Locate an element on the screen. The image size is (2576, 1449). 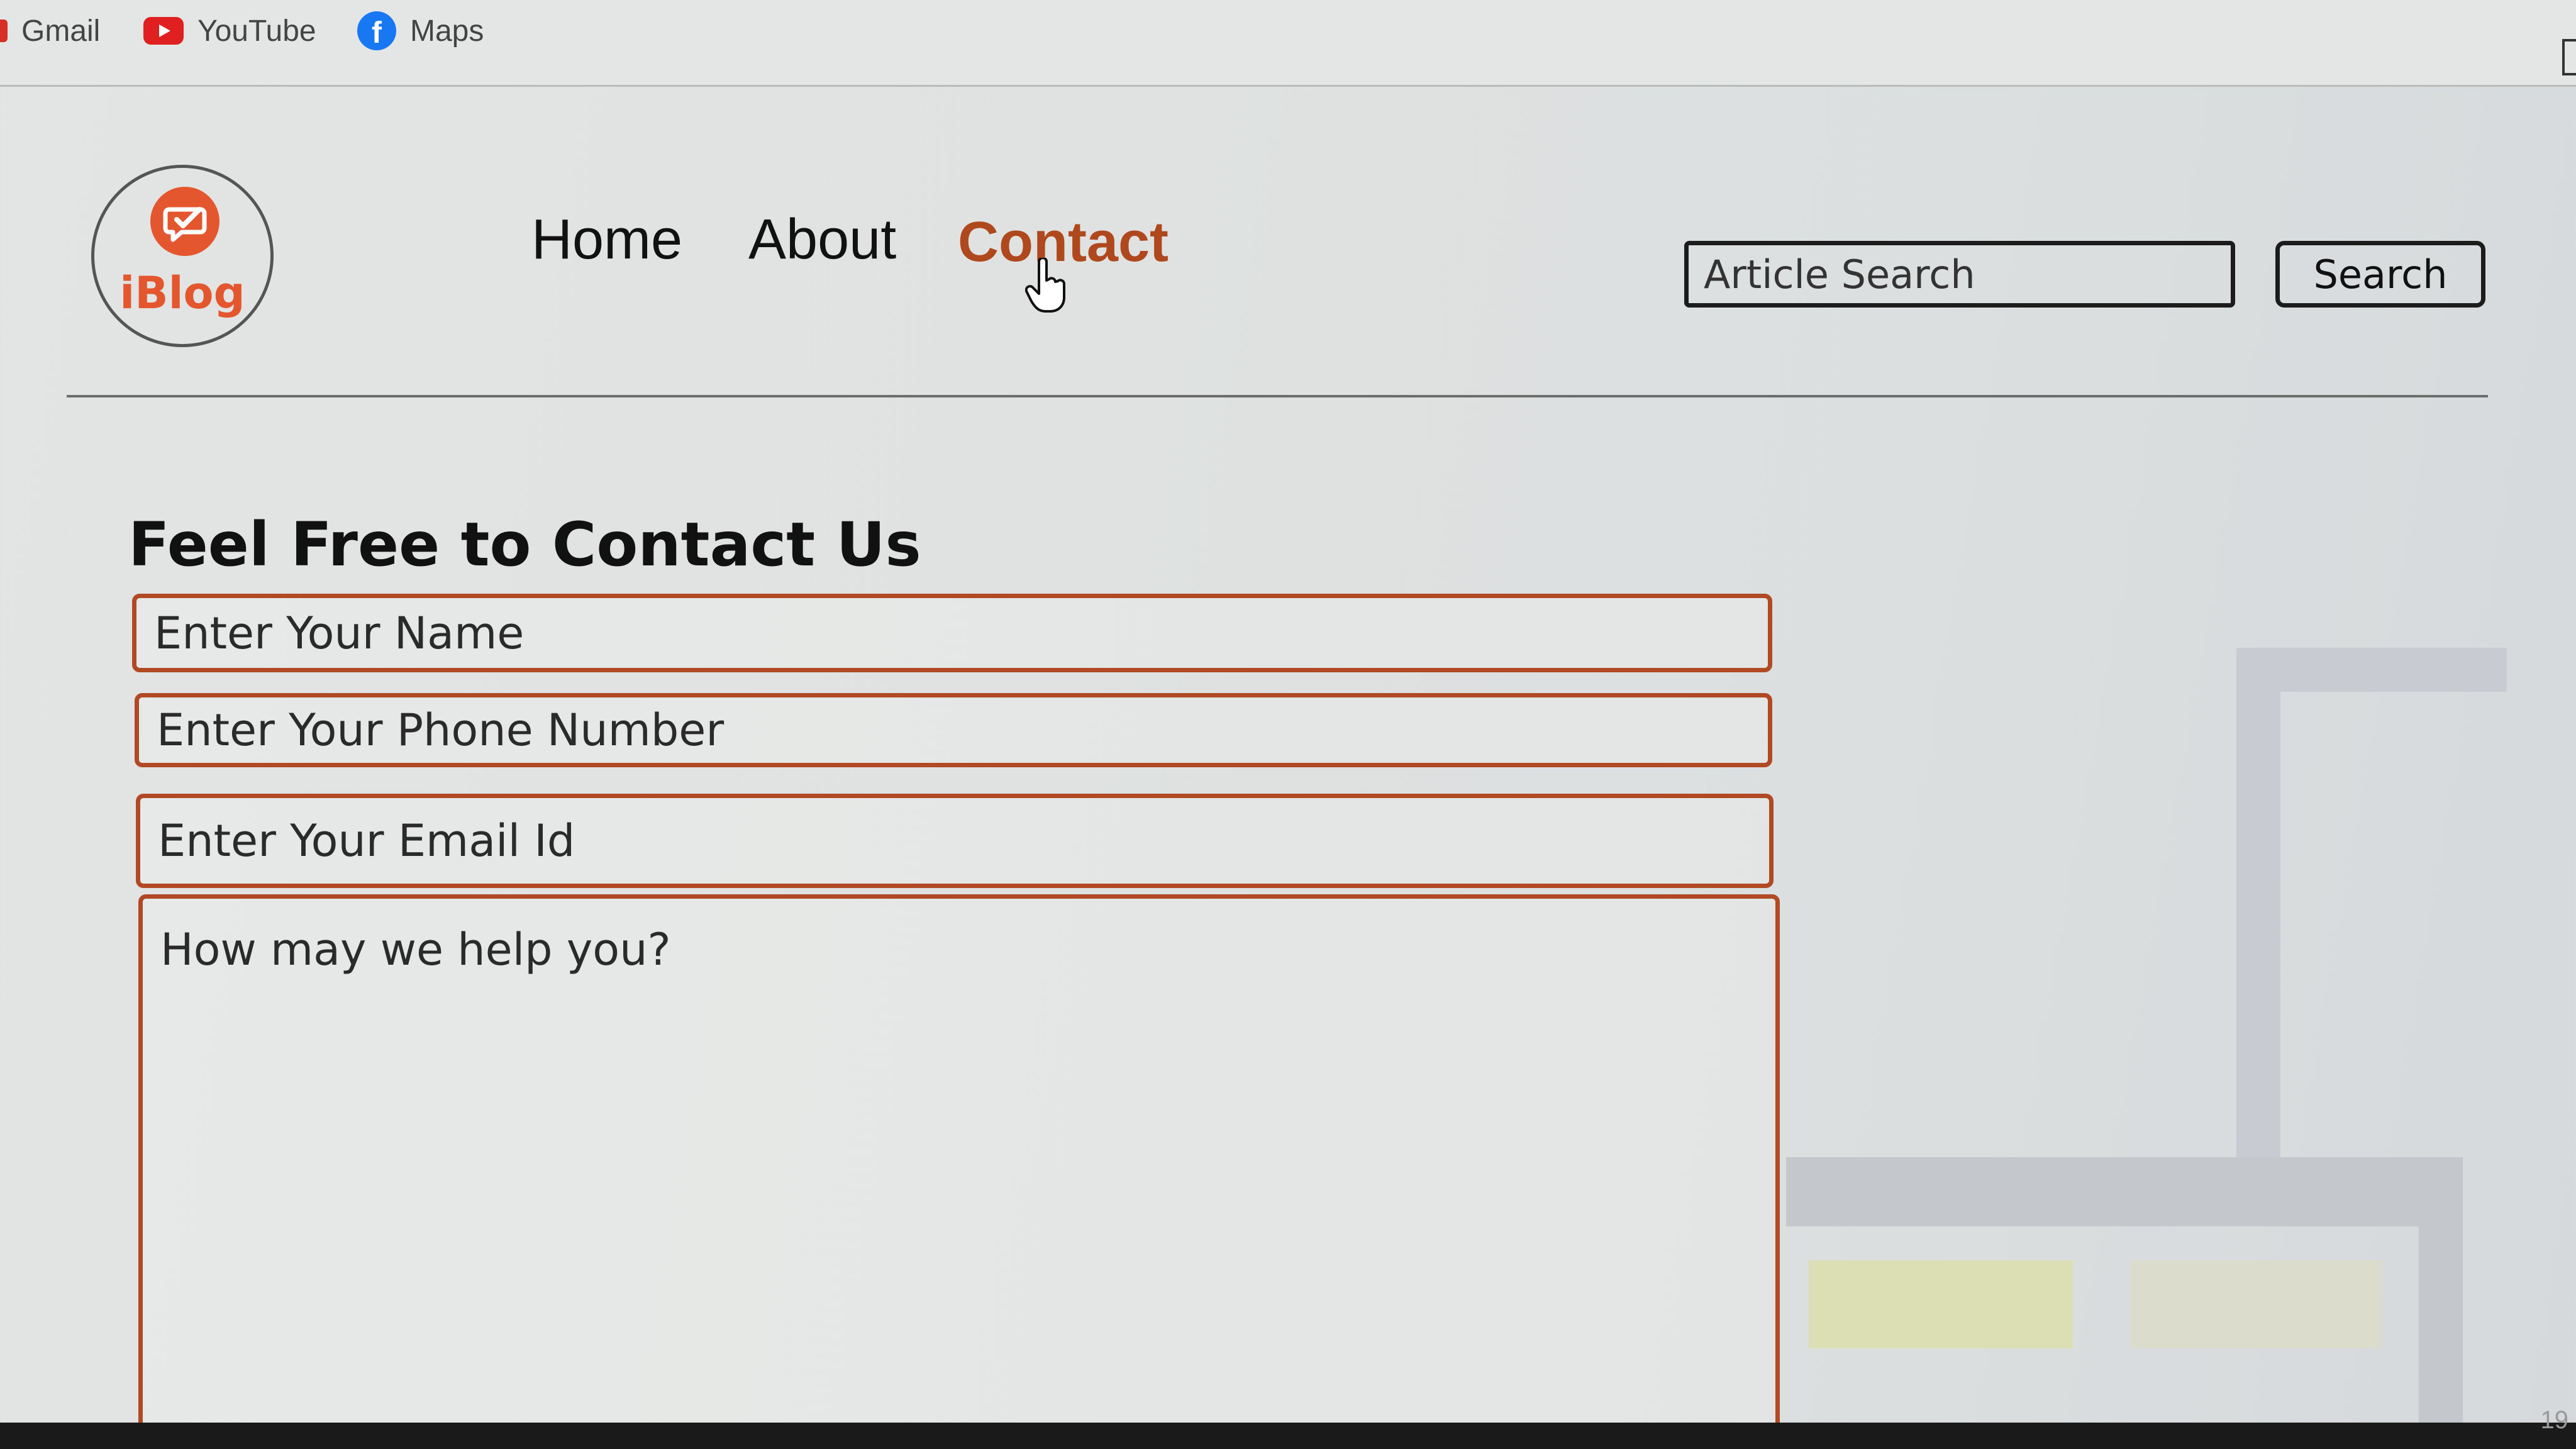
facebook-icon: f is located at coordinates (376, 30).